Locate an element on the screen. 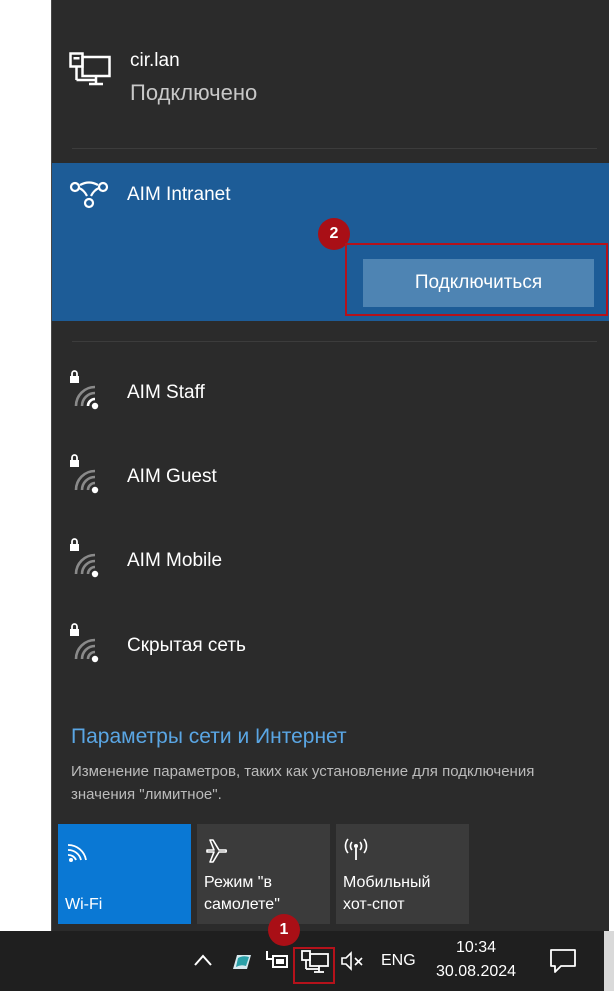 The height and width of the screenshot is (991, 614). network-link-icon is located at coordinates (89, 195).